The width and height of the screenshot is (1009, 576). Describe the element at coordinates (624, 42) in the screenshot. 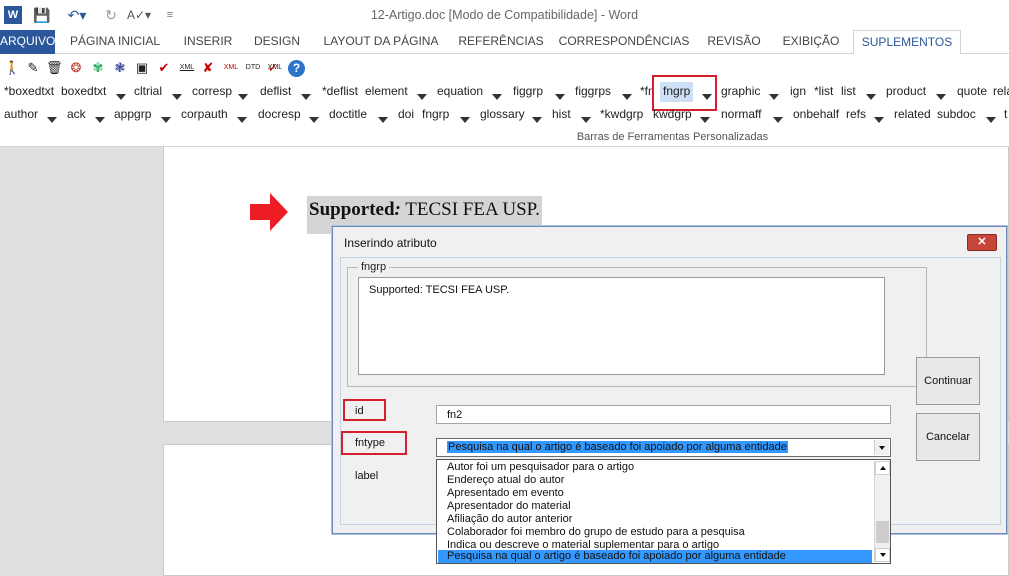

I see `tab-correspondencias: CORRESPONDÊNCIAS` at that location.